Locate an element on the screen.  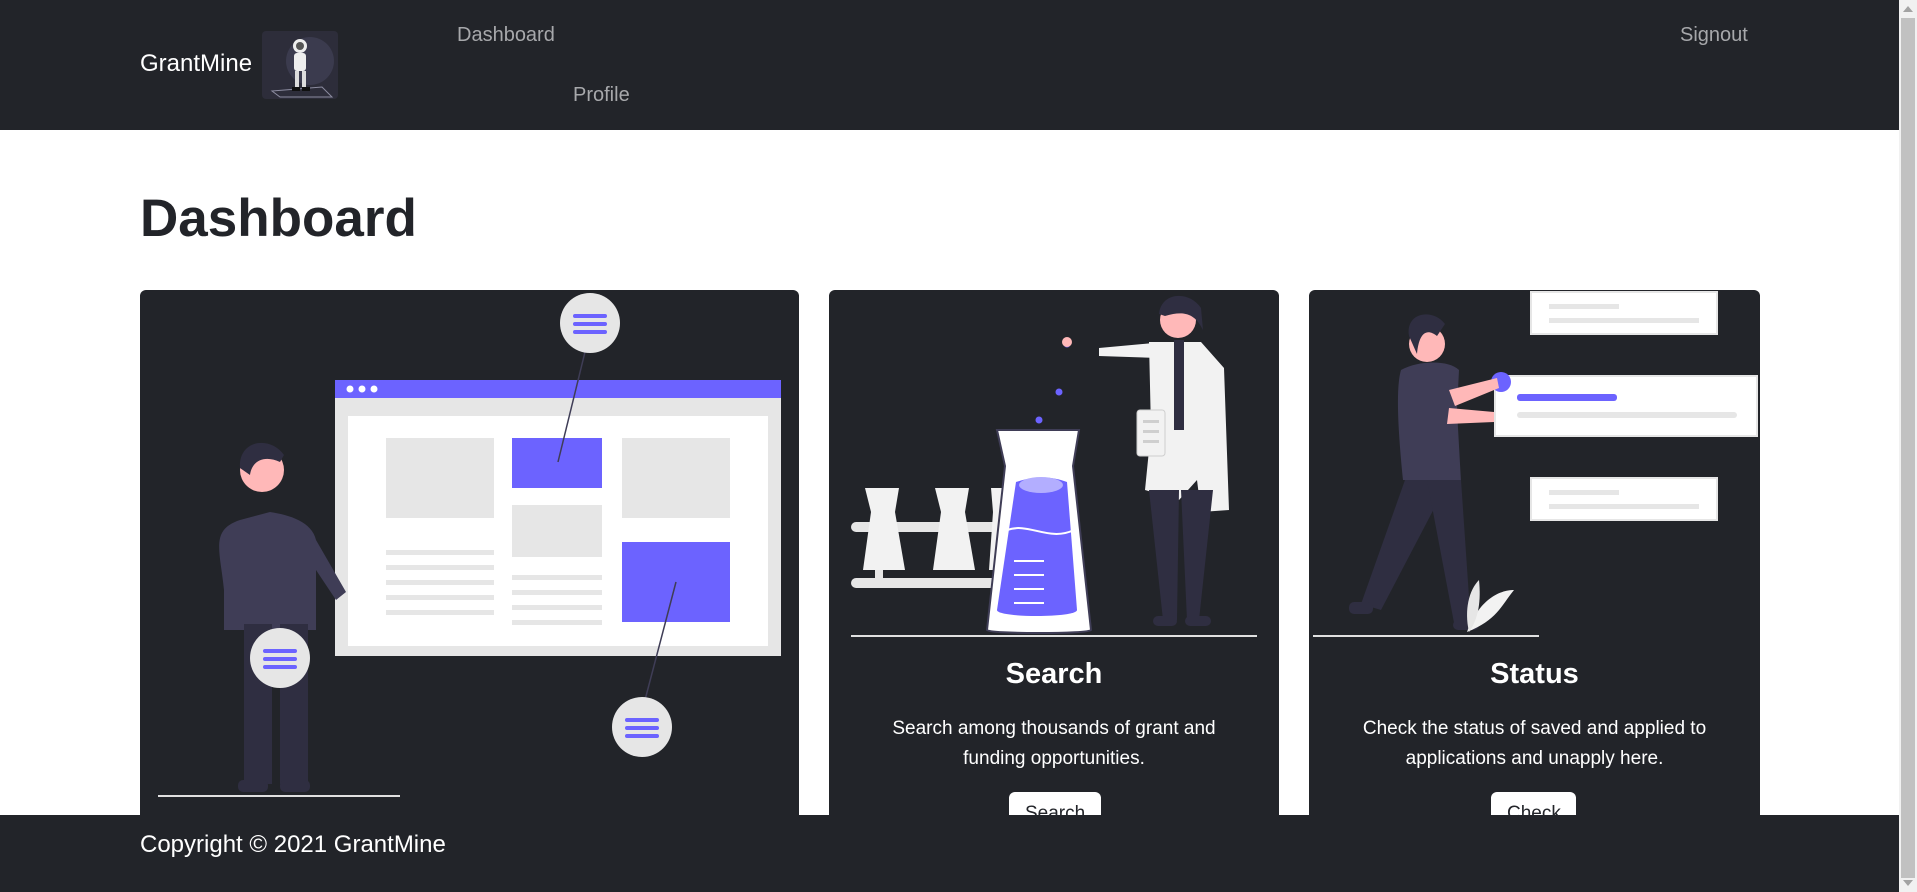
nav-link-signout: Signout is located at coordinates (1714, 35).